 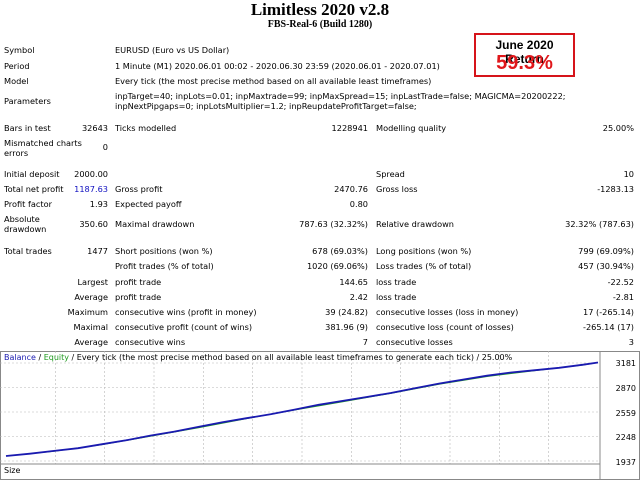 I want to click on report-subtitle: FBS-Real-6 (Build 1280), so click(x=320, y=24).